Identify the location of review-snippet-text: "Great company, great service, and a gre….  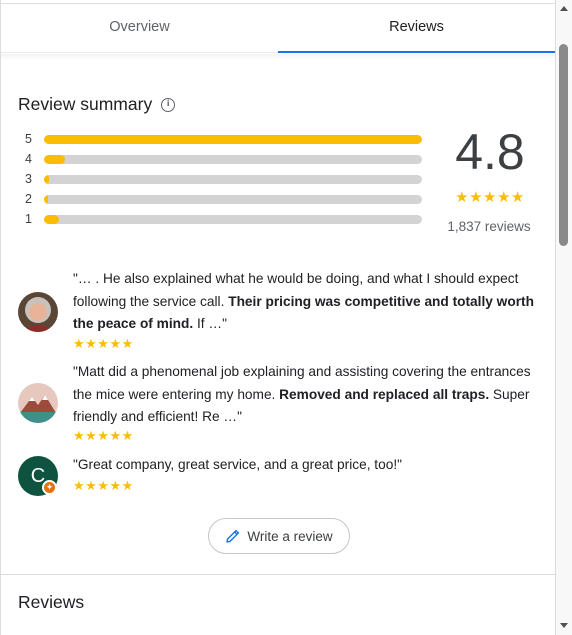
(305, 465).